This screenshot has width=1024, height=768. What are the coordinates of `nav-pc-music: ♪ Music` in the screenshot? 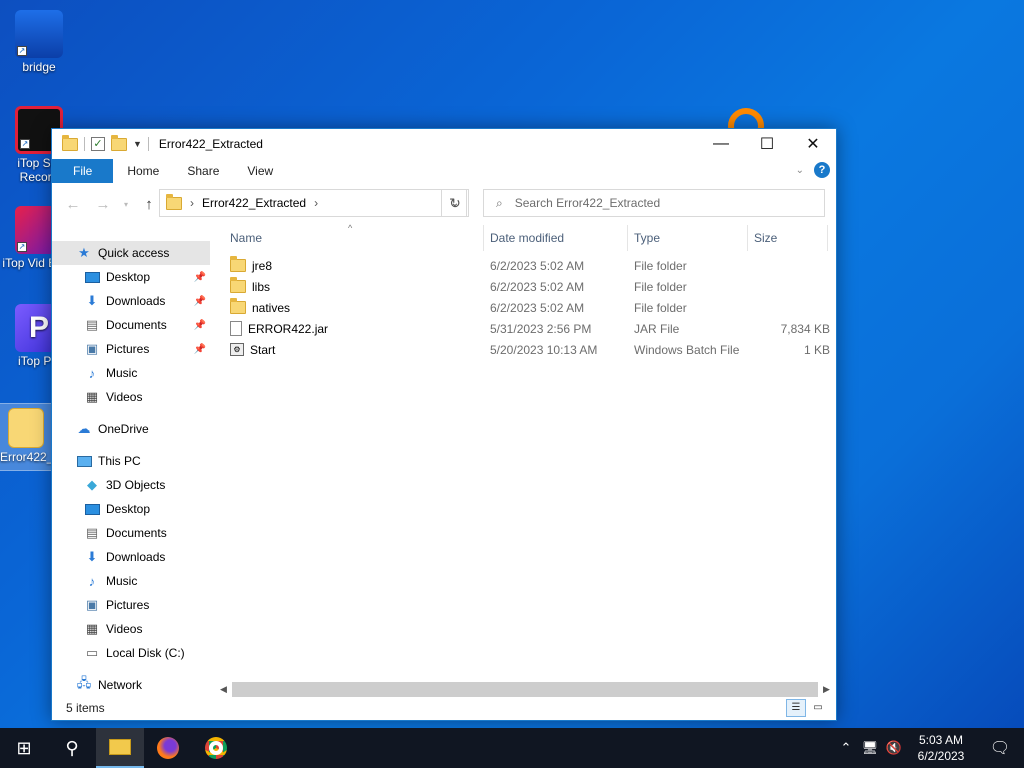 It's located at (131, 581).